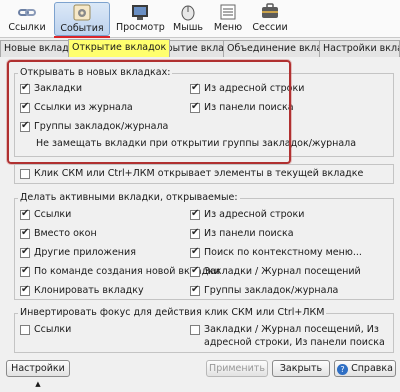 Image resolution: width=400 pixels, height=392 pixels. What do you see at coordinates (53, 214) in the screenshot?
I see `label-active-links: Ссылки` at bounding box center [53, 214].